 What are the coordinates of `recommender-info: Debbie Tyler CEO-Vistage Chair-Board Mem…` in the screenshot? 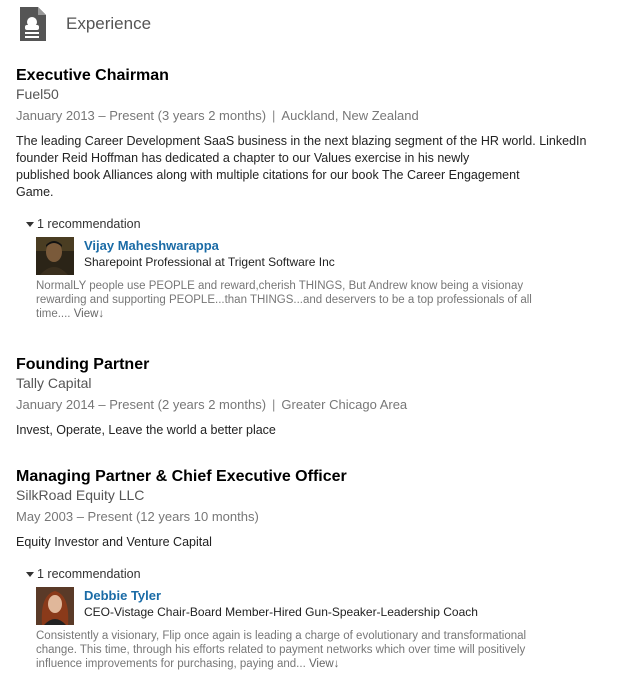 It's located at (281, 606).